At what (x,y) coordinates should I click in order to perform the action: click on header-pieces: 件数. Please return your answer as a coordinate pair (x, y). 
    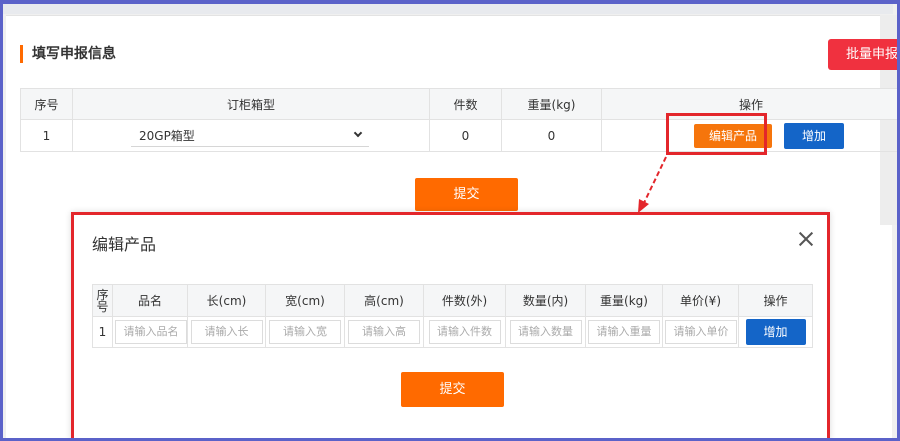
    Looking at the image, I should click on (465, 104).